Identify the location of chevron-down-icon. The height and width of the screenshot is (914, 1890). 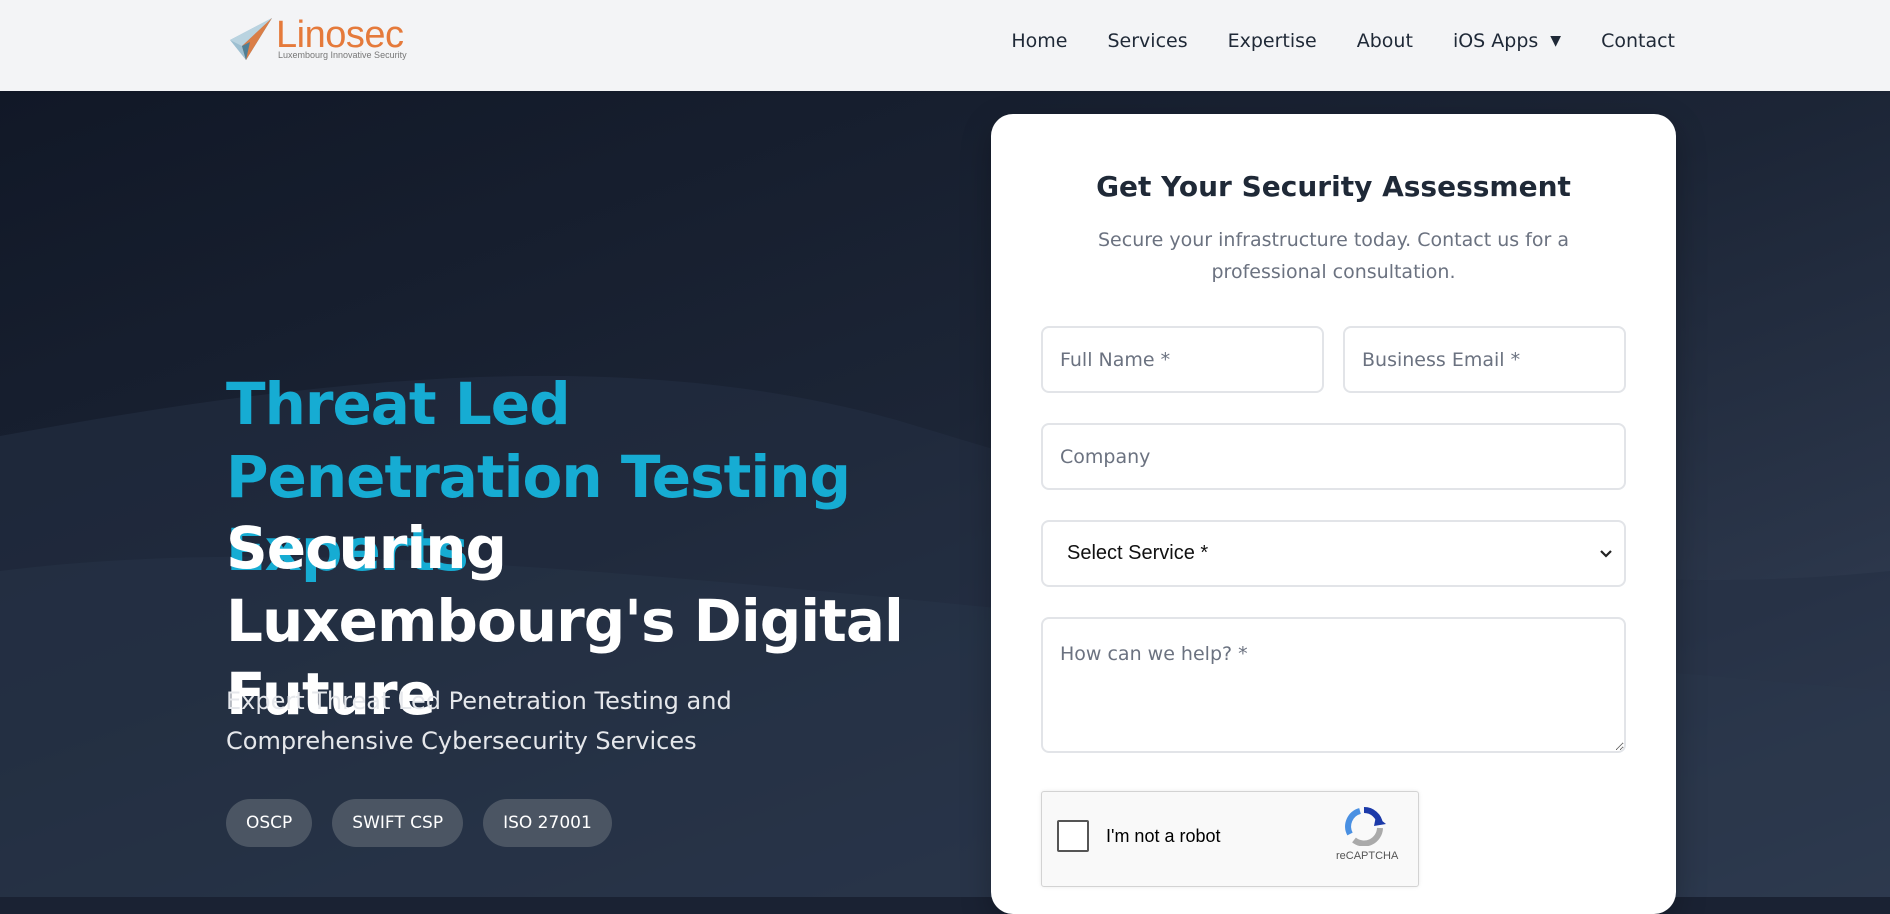
(1606, 553).